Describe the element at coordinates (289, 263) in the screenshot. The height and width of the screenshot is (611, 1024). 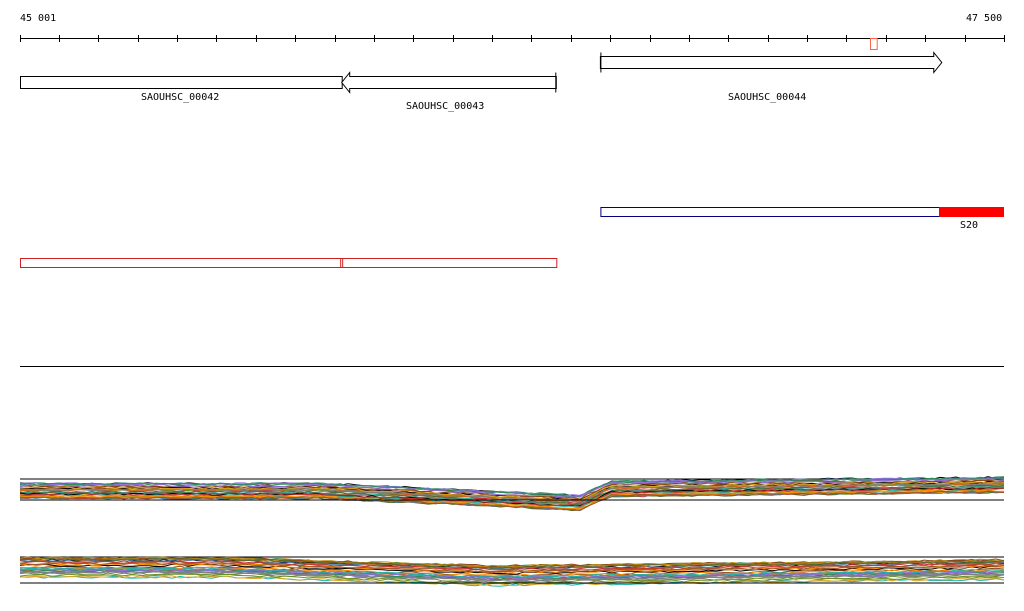
I see `feature-red-outline-block` at that location.